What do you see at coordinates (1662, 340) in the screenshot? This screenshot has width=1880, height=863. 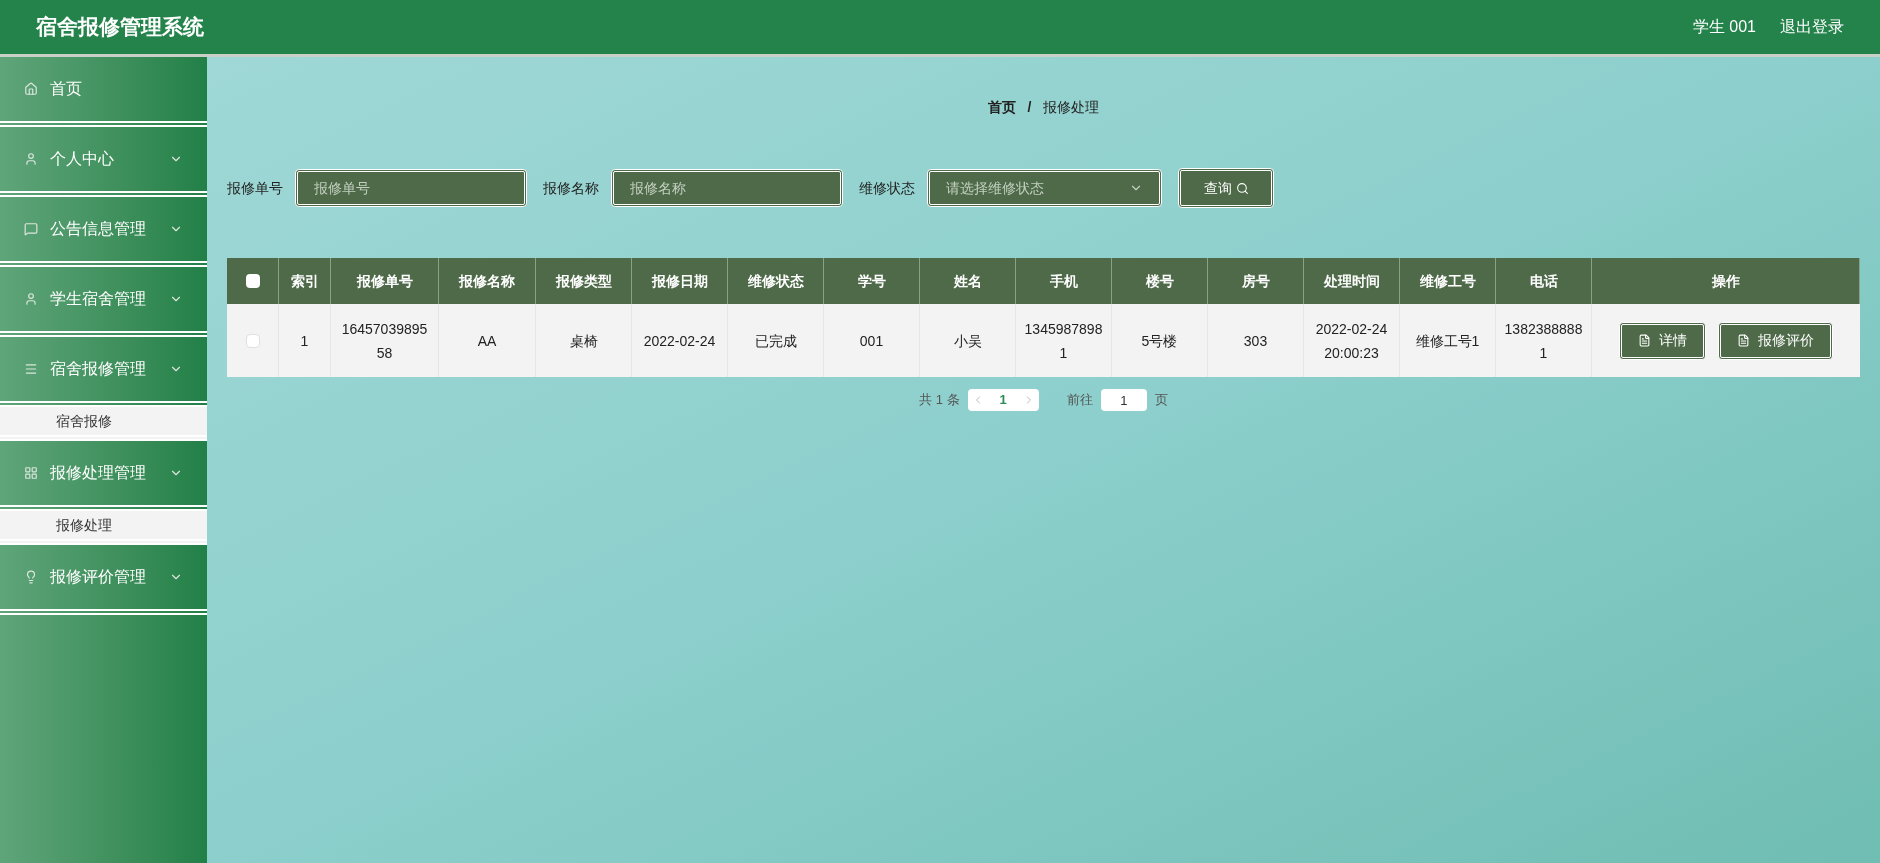 I see `action-button: 详情` at bounding box center [1662, 340].